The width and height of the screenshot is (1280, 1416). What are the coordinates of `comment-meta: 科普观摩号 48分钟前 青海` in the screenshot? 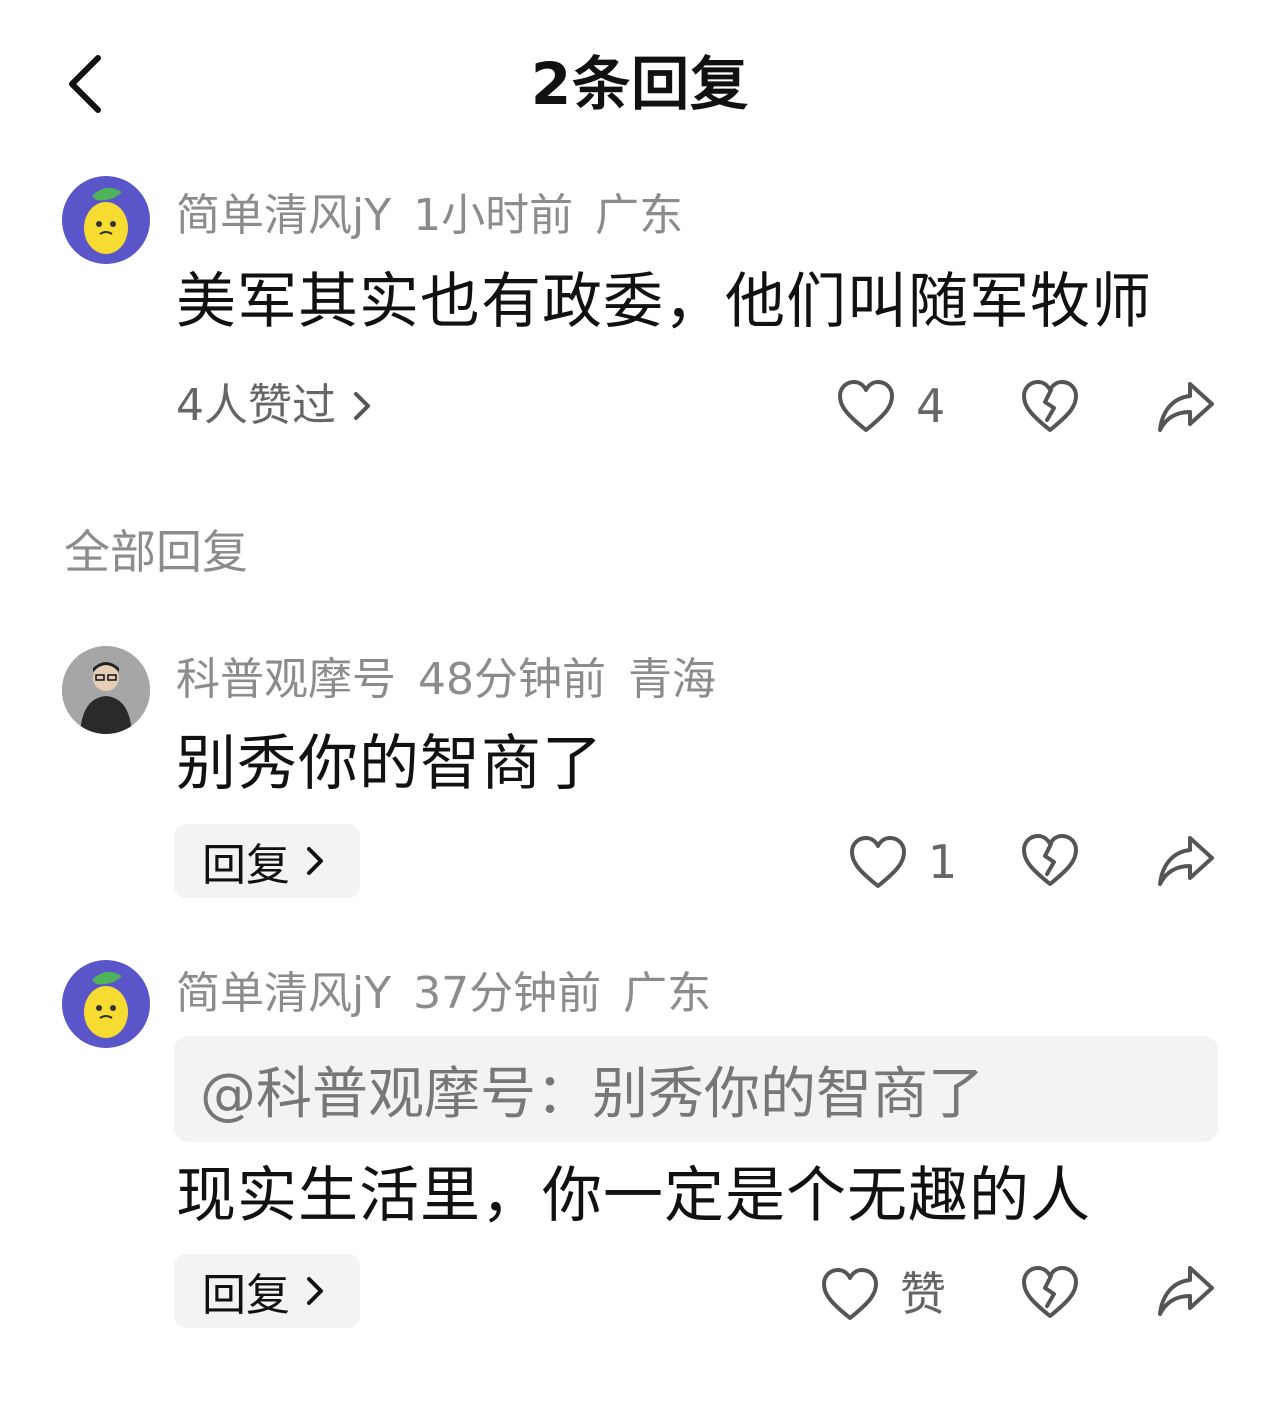 It's located at (457, 680).